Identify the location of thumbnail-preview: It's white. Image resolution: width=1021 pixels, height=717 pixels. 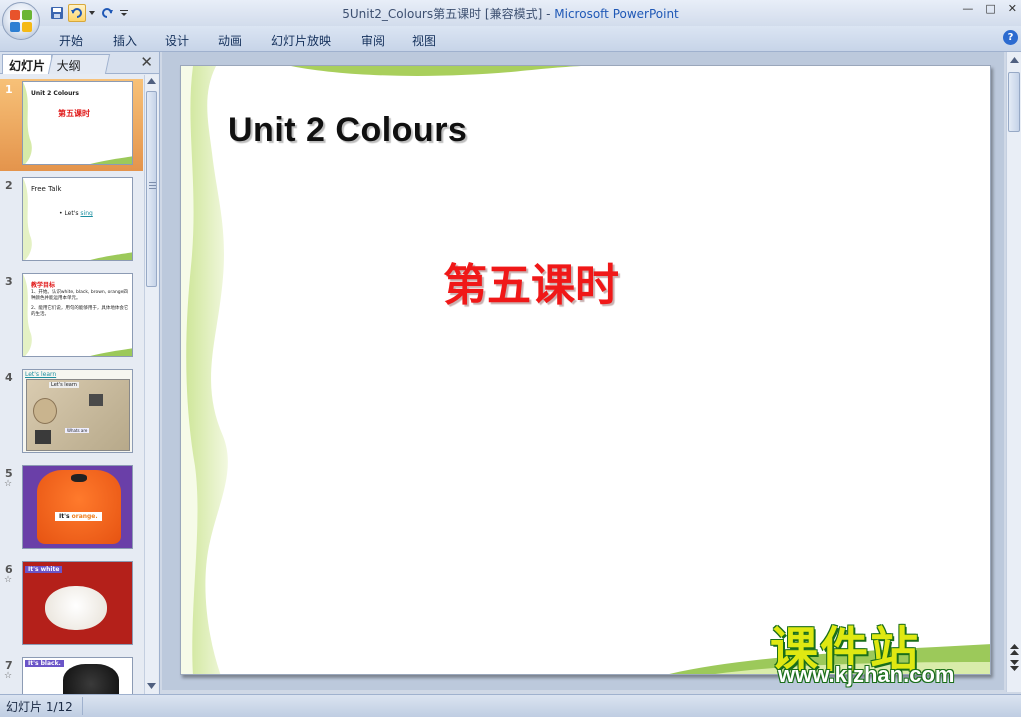
(77, 603).